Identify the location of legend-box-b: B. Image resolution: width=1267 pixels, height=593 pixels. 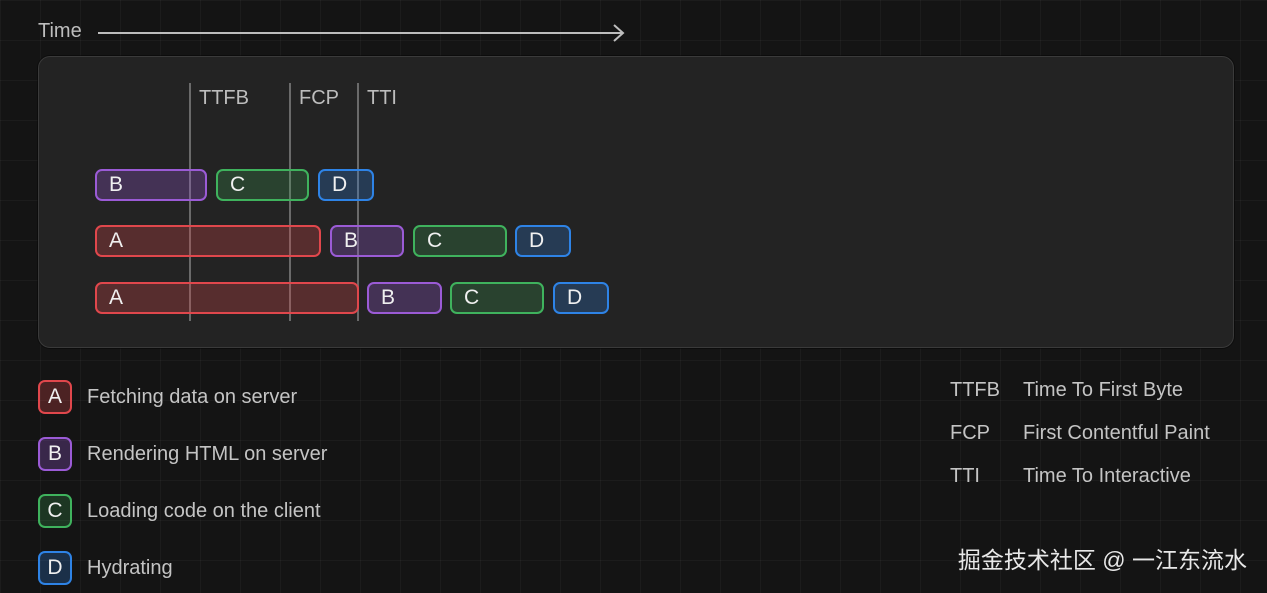
(55, 454).